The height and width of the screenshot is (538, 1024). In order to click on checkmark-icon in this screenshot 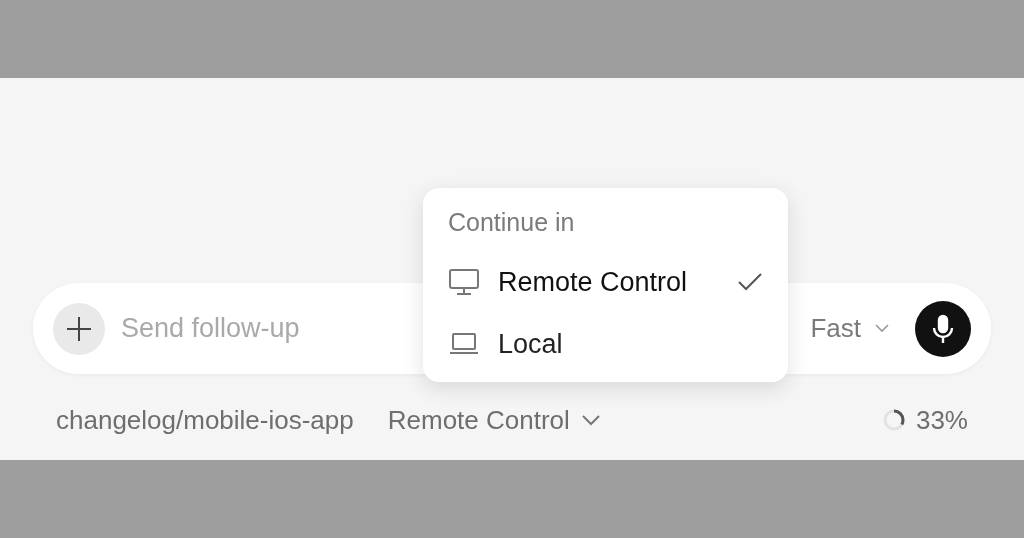, I will do `click(750, 282)`.